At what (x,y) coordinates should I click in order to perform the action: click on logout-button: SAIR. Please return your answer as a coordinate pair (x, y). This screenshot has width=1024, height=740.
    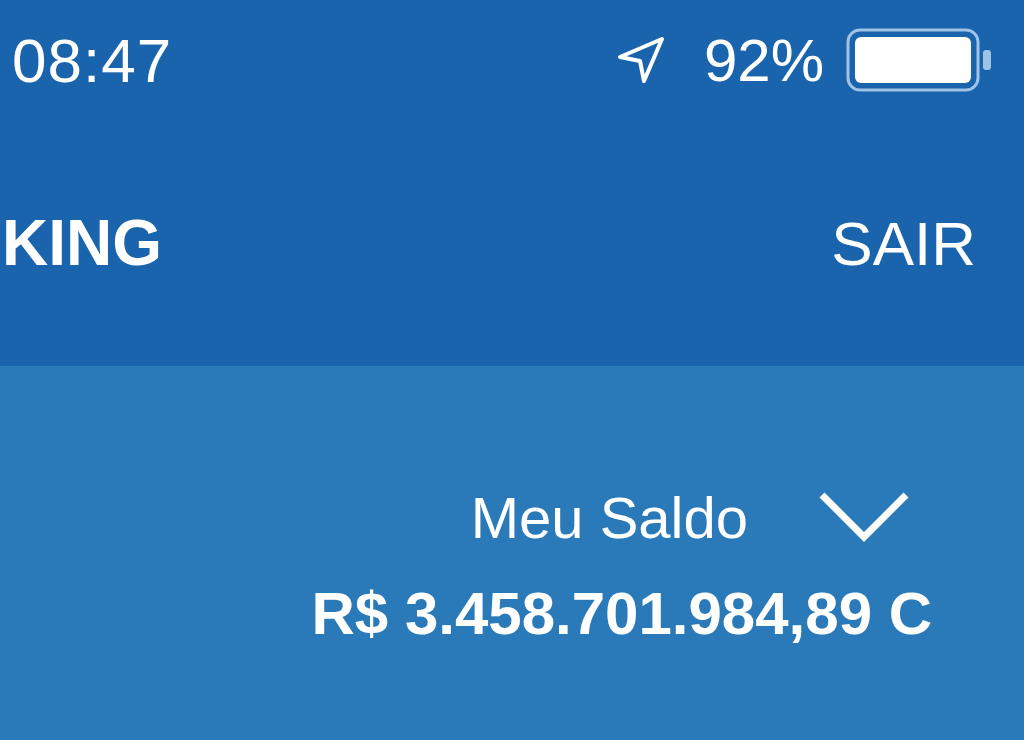
    Looking at the image, I should click on (903, 243).